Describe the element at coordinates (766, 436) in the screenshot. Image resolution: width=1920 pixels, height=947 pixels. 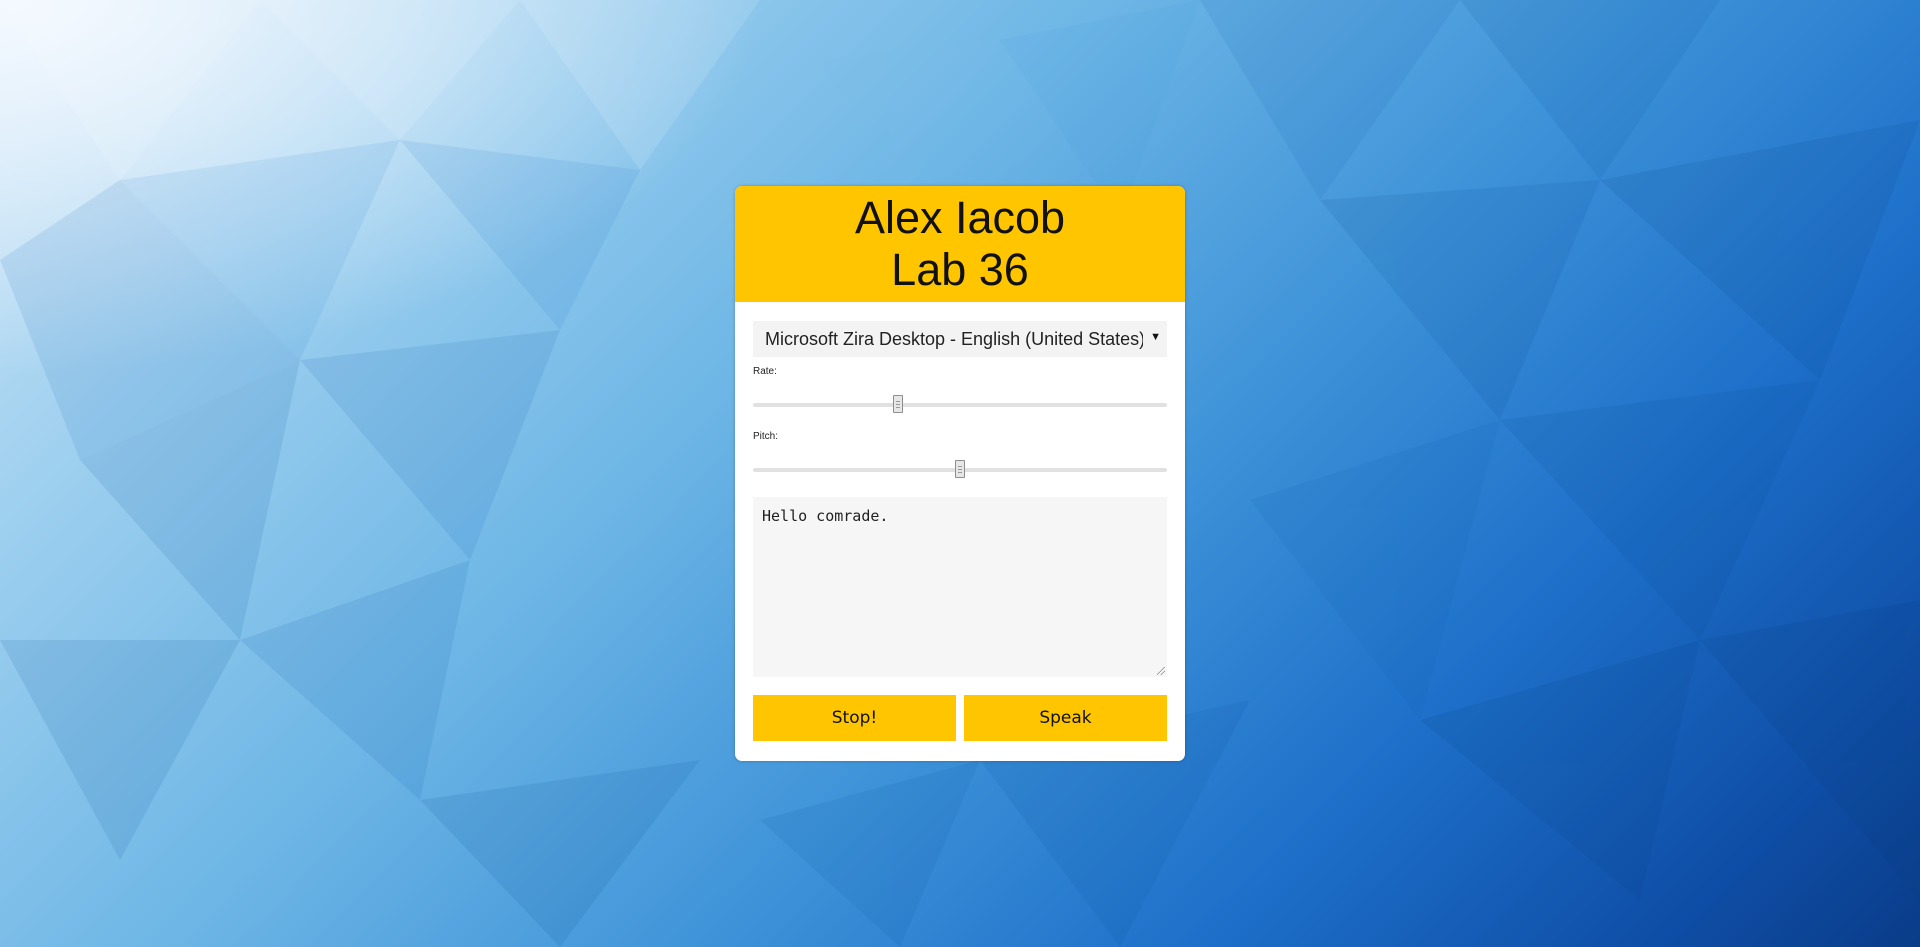
I see `pitch-label: Pitch:` at that location.